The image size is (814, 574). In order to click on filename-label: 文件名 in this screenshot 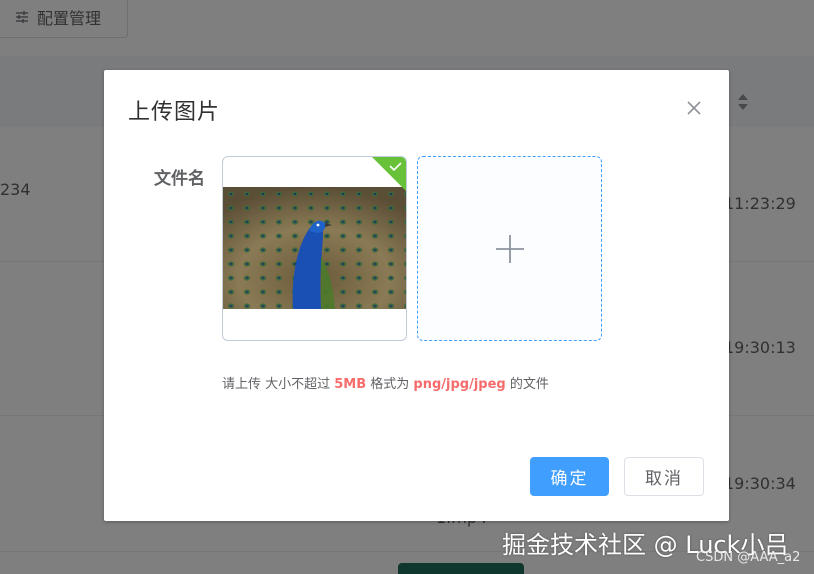, I will do `click(179, 179)`.